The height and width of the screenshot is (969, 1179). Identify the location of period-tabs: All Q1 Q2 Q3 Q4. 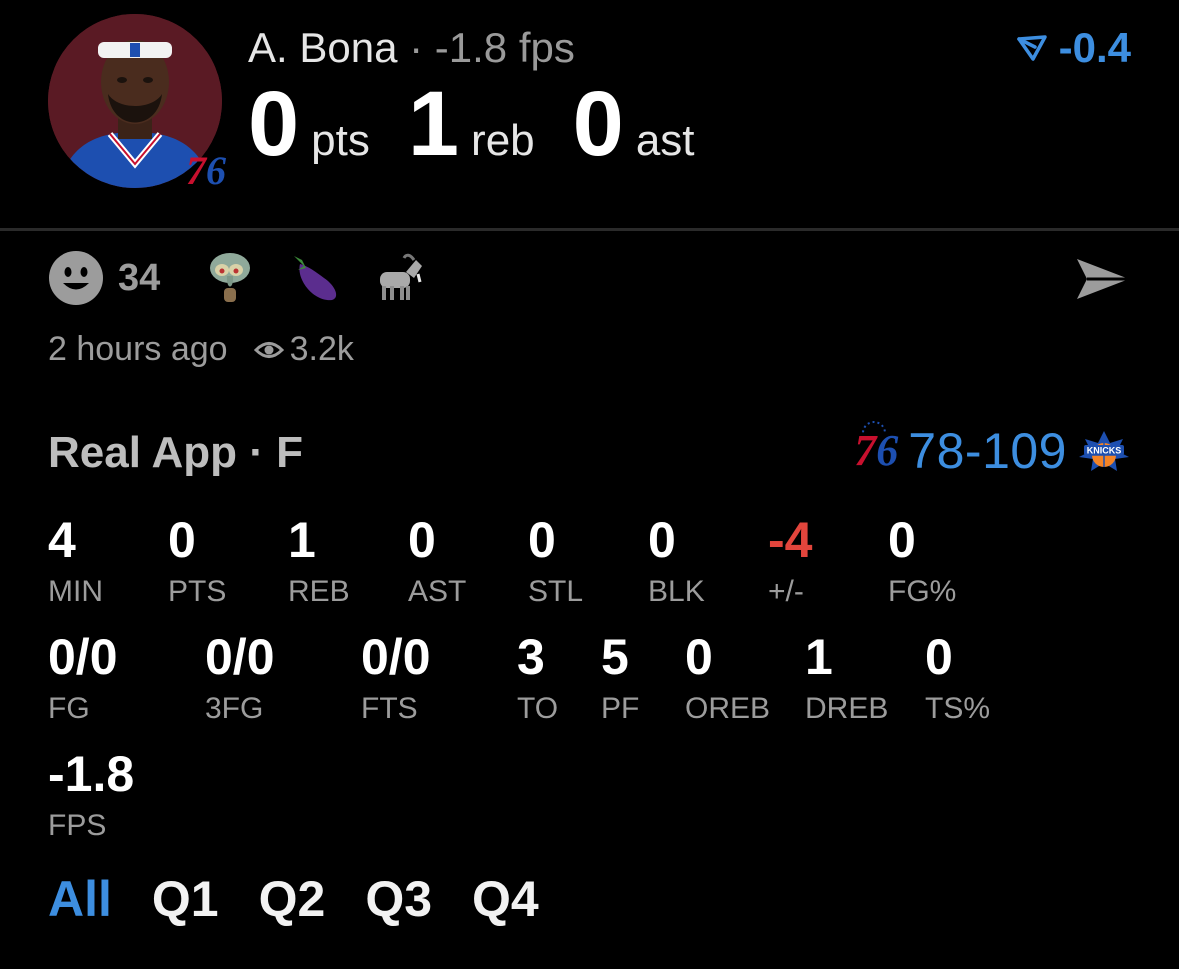
(293, 899).